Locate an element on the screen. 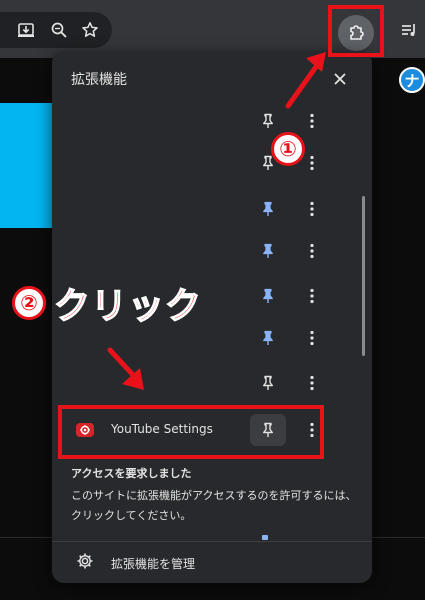 Image resolution: width=425 pixels, height=600 pixels. manage-extensions-label: 拡張機能を管理 is located at coordinates (153, 564).